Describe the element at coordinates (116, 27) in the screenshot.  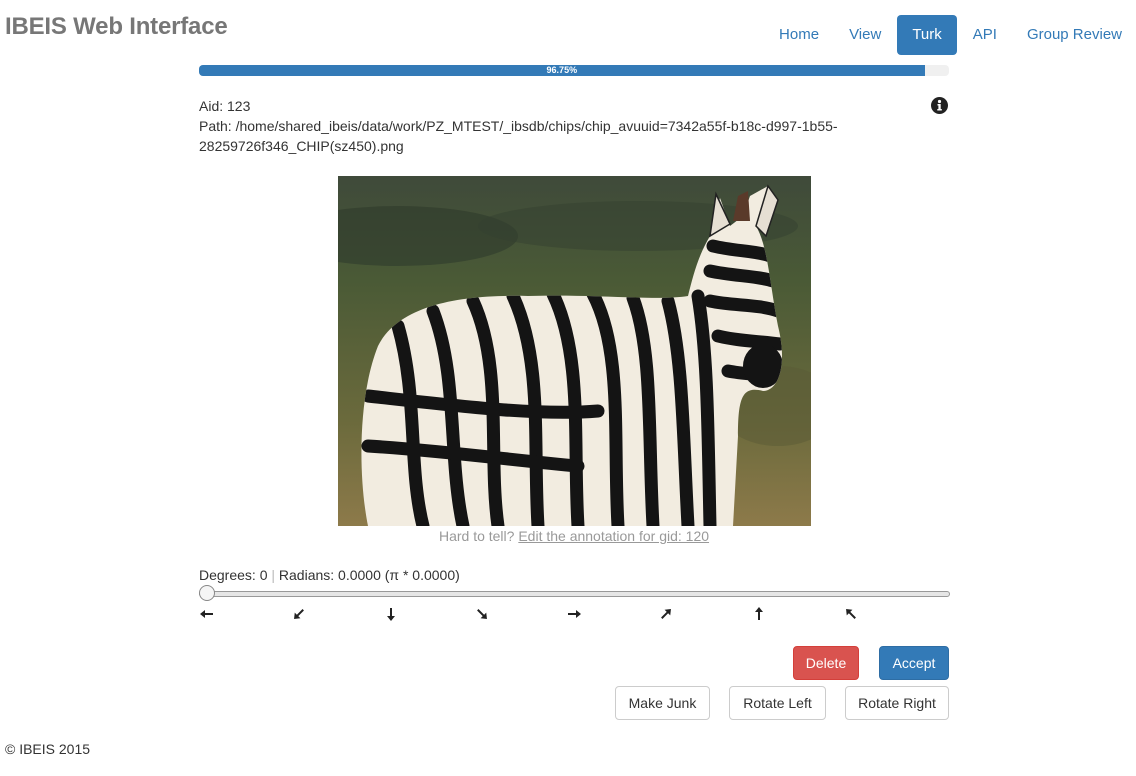
I see `brand-title: IBEIS Web Interface` at that location.